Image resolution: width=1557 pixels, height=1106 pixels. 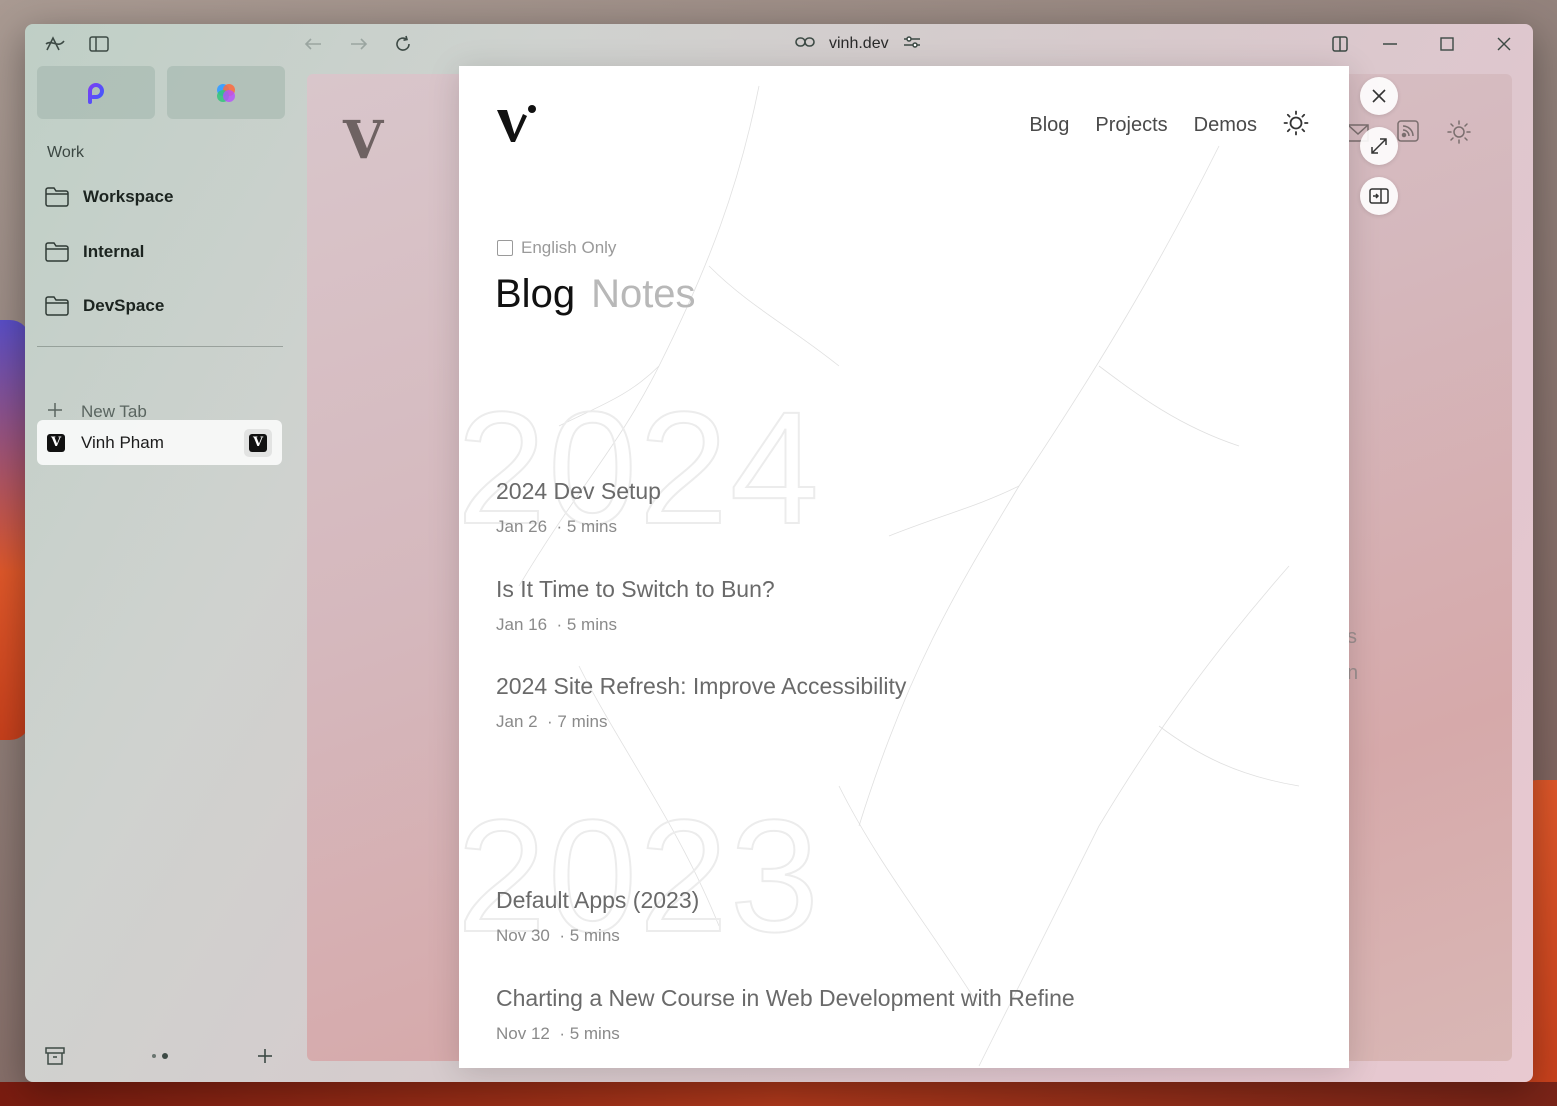 I want to click on reload-icon, so click(x=403, y=44).